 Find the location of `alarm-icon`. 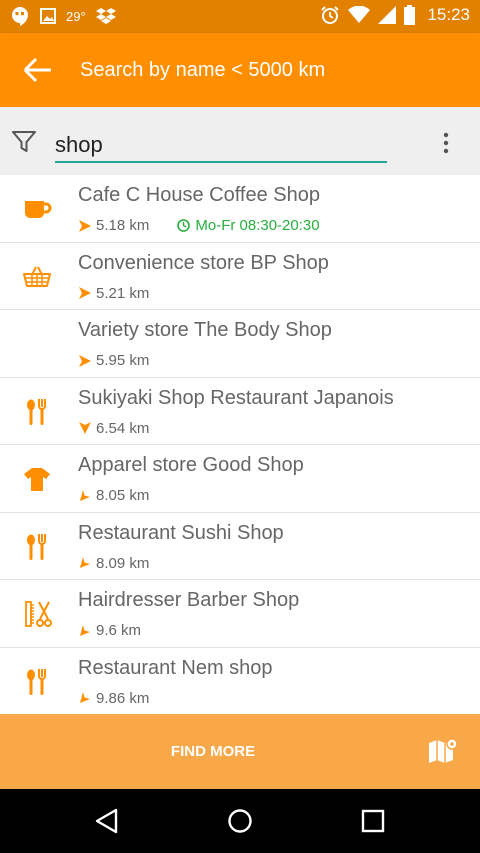

alarm-icon is located at coordinates (330, 15).